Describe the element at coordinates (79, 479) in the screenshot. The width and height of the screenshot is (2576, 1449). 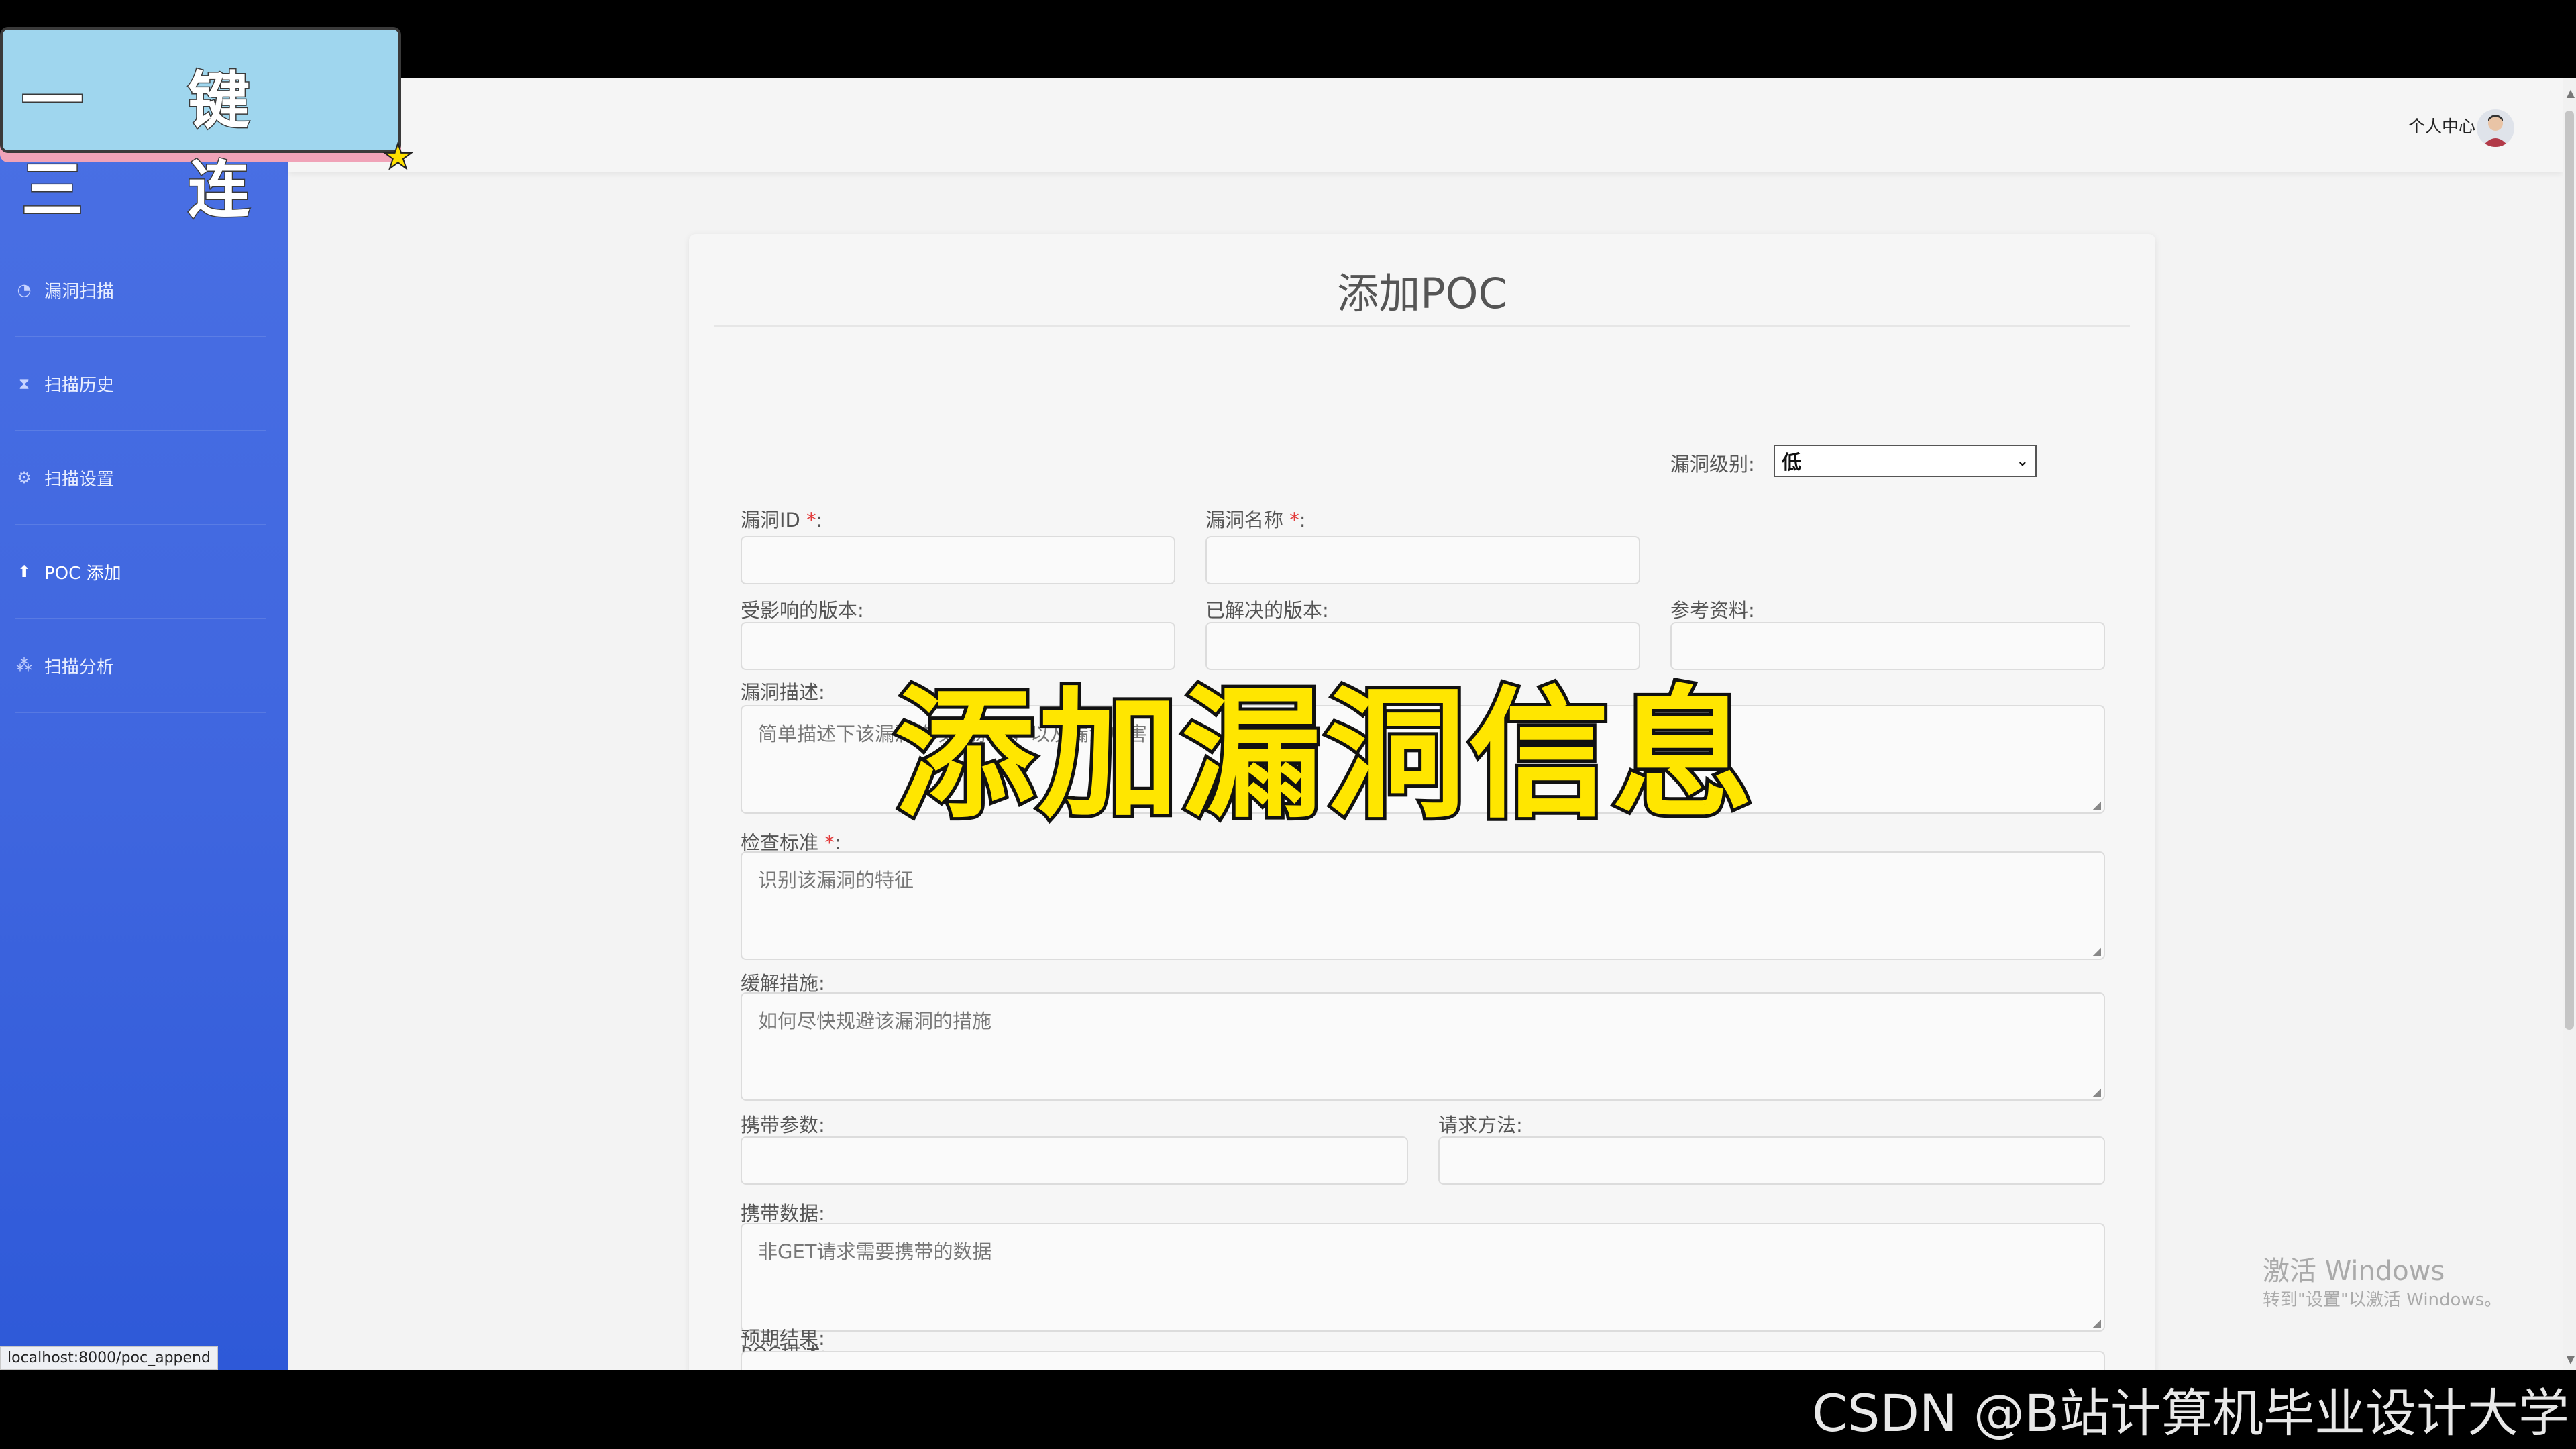
I see `sidebar-item-label: 扫描设置` at that location.